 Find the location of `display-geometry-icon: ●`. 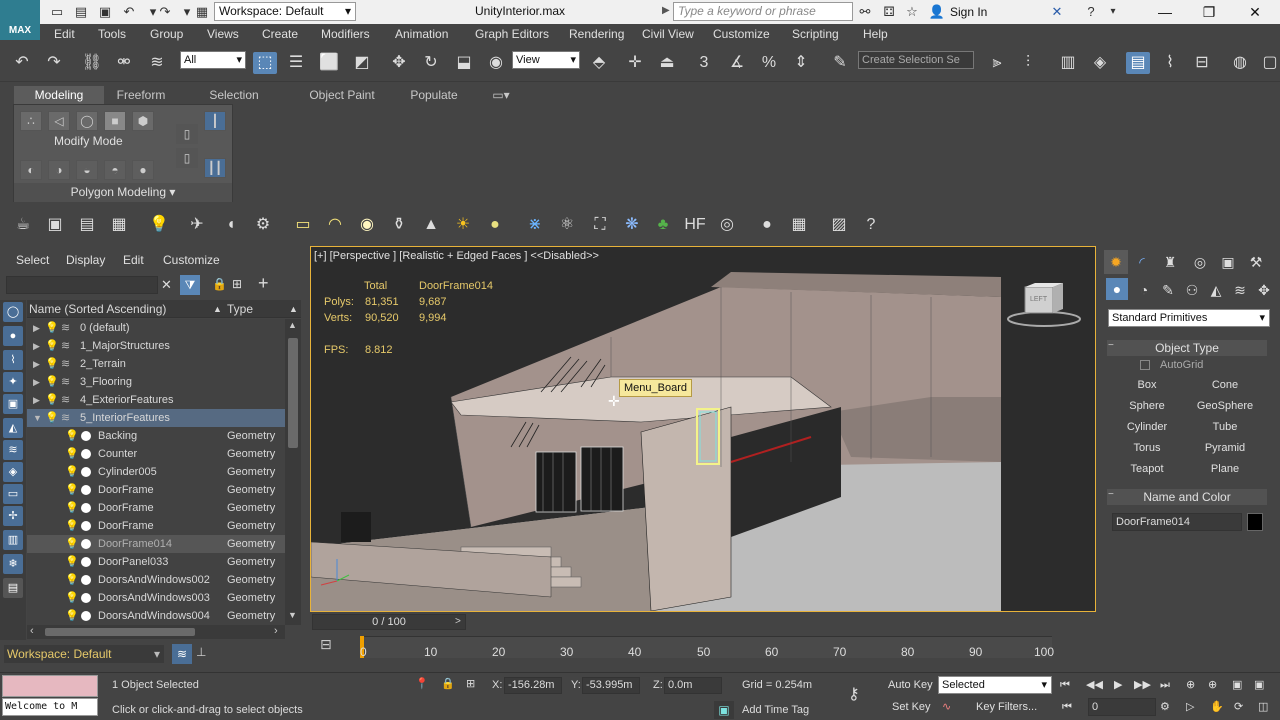

display-geometry-icon: ● is located at coordinates (13, 336).